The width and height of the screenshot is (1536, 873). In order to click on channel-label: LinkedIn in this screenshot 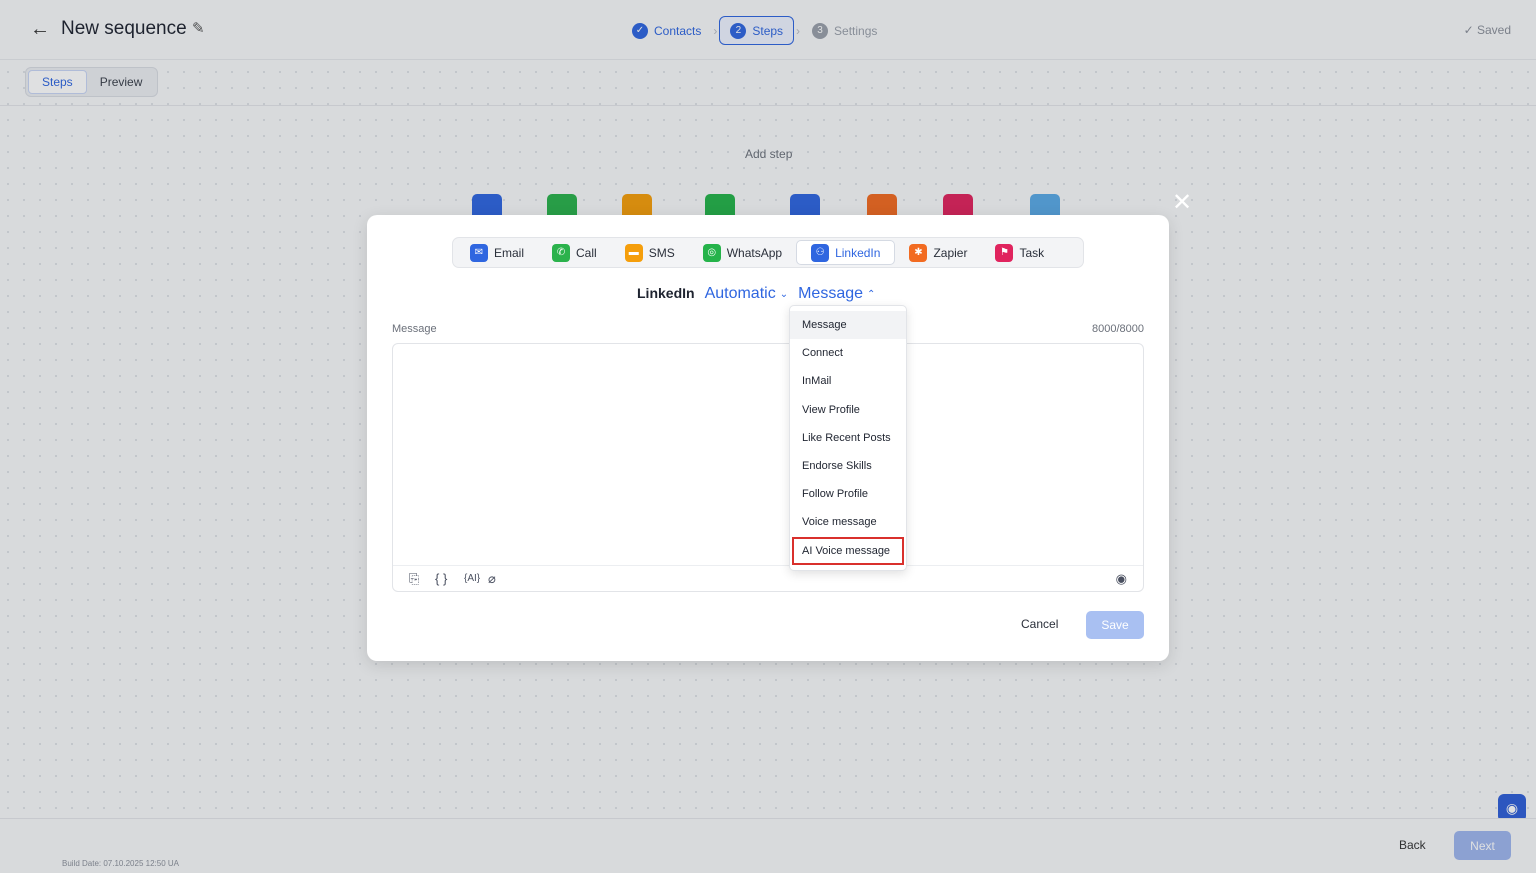, I will do `click(666, 293)`.